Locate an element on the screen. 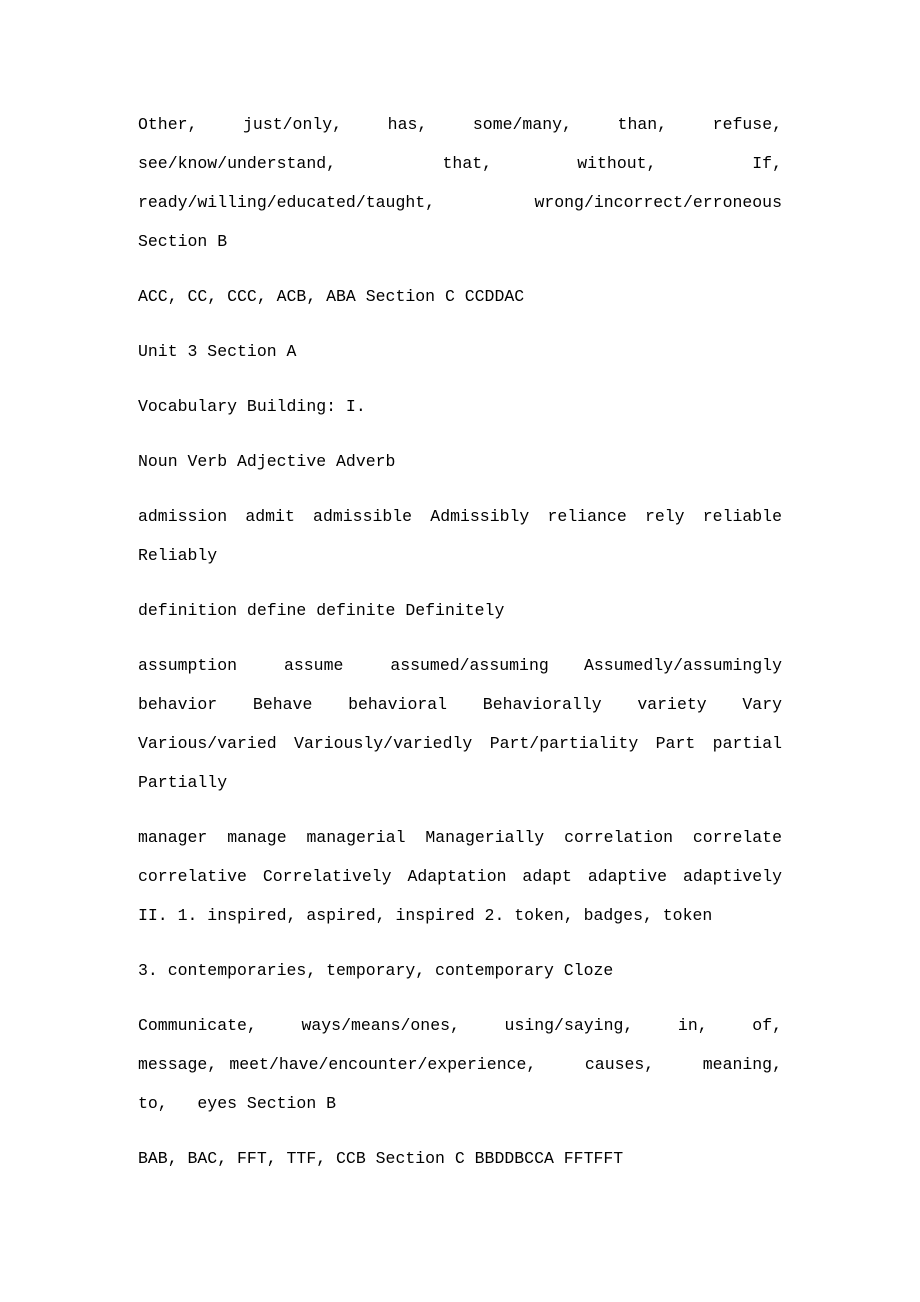 Image resolution: width=920 pixels, height=1302 pixels. paragraph: Unit 3 Section A is located at coordinates (217, 351).